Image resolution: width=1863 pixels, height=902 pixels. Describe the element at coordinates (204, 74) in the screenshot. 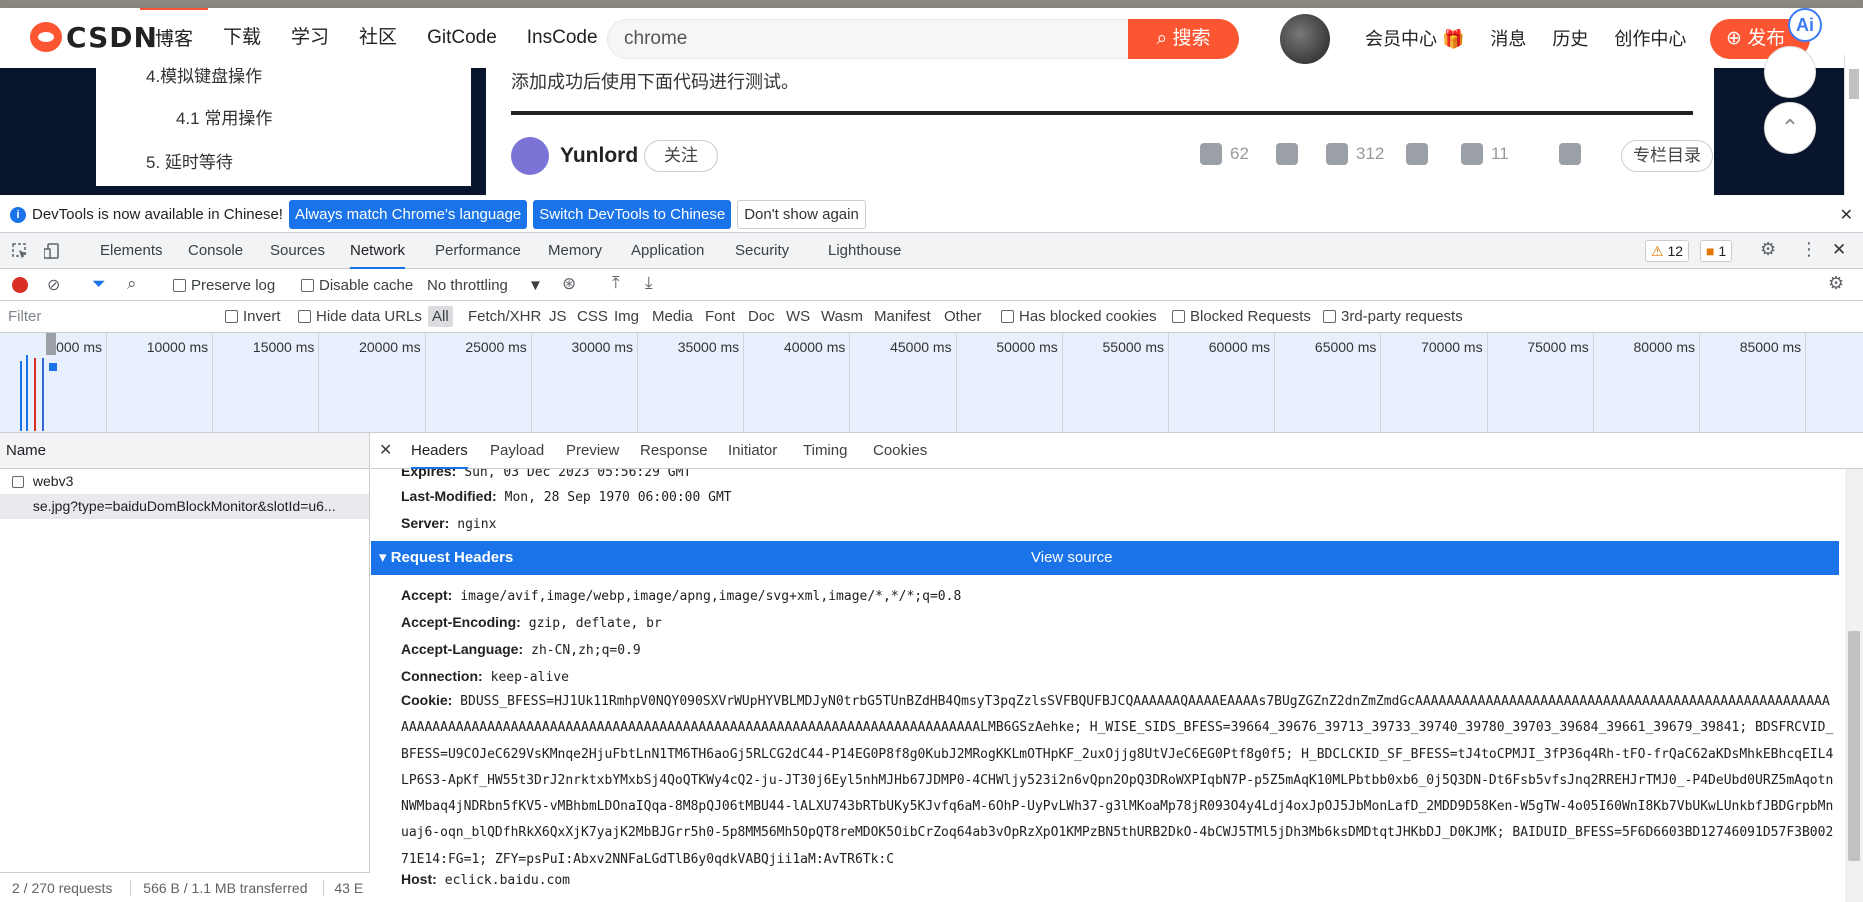

I see `toc-item: 4.模拟键盘操作` at that location.